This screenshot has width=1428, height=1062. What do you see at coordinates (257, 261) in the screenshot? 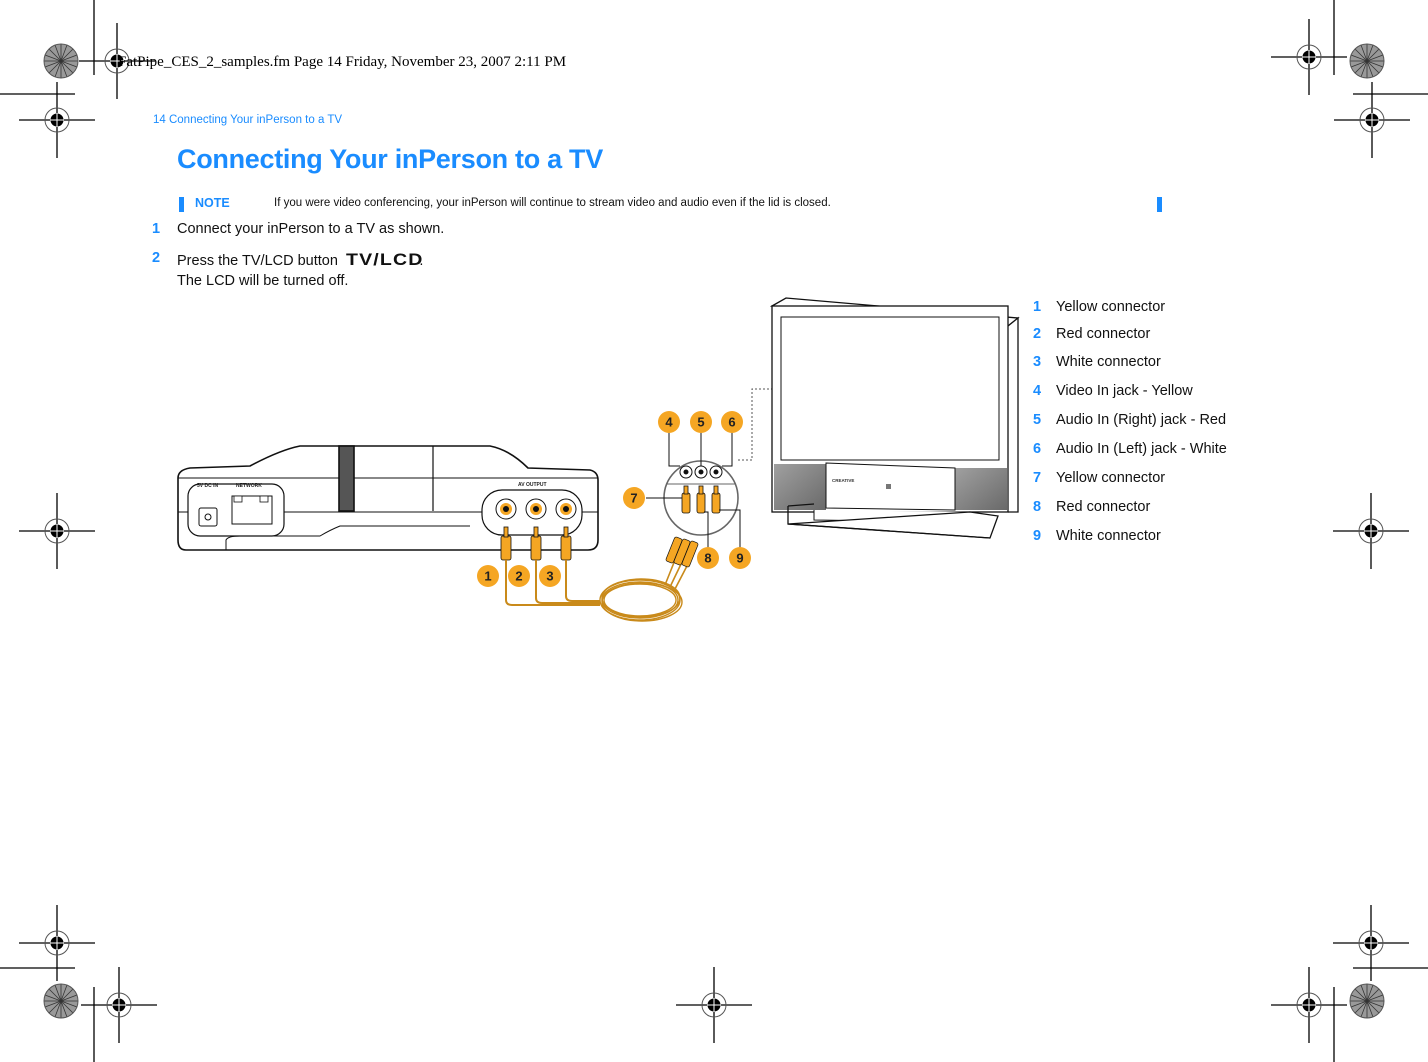
I see `step-text-before: Press the TV/LCD button` at bounding box center [257, 261].